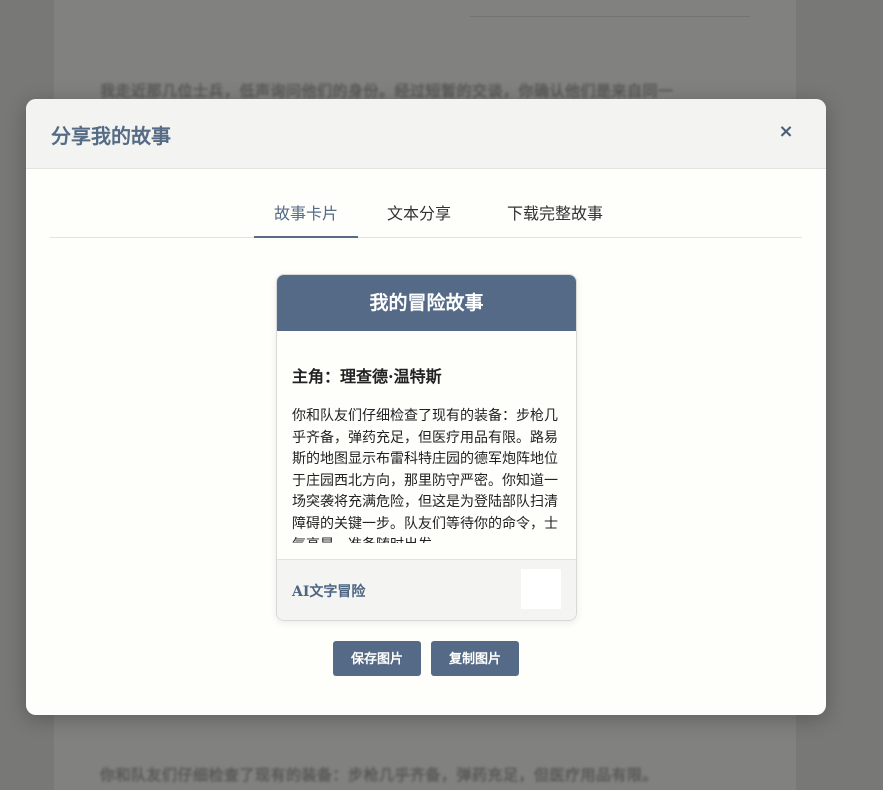 The width and height of the screenshot is (883, 790). I want to click on card-footer: AI文字冒险, so click(426, 589).